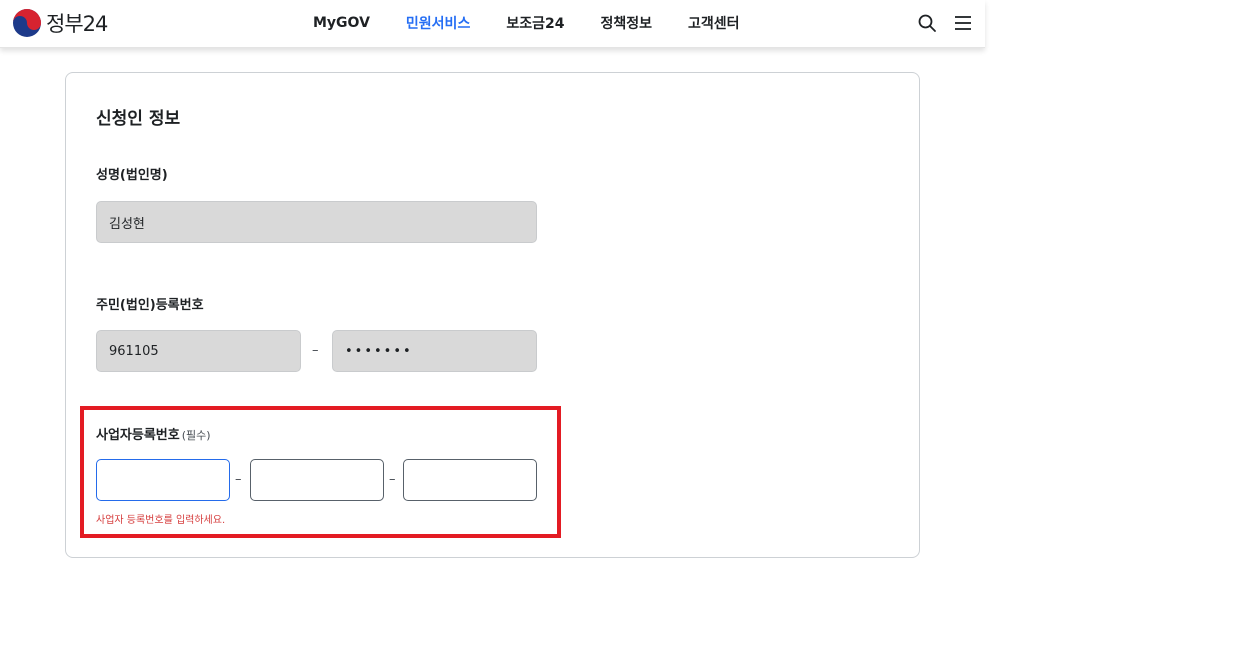 The height and width of the screenshot is (648, 1251). Describe the element at coordinates (161, 520) in the screenshot. I see `brn-error-message: 사업자 등록번호를 입력하세요.` at that location.